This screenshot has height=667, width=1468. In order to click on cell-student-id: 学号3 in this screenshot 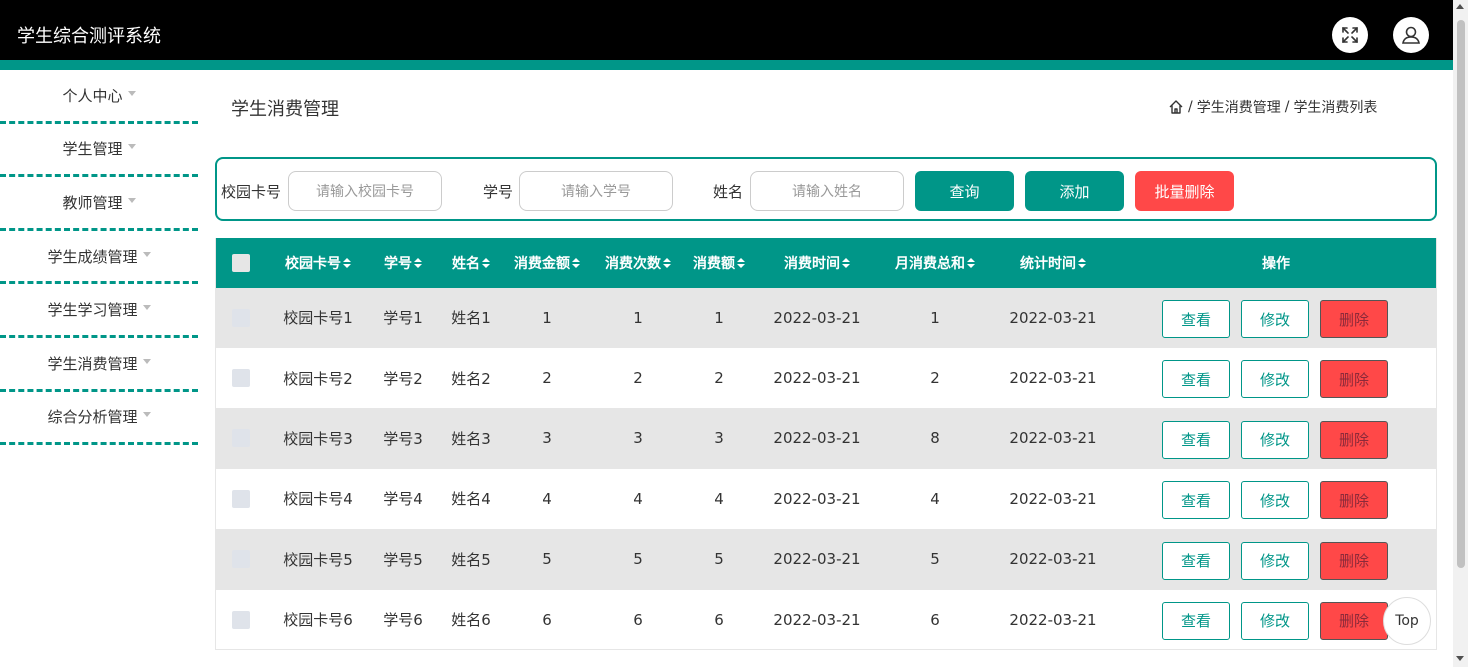, I will do `click(403, 438)`.